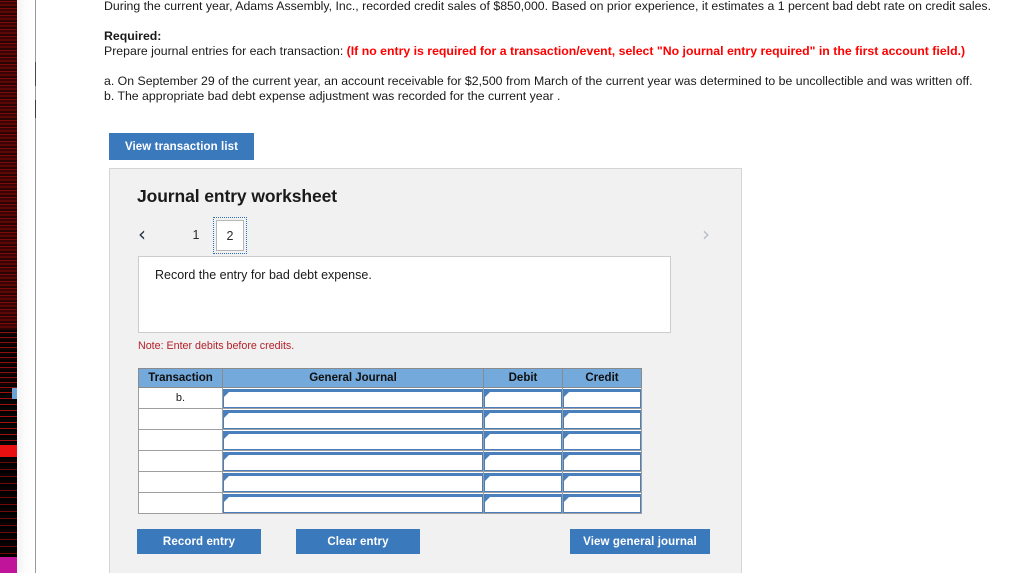  Describe the element at coordinates (216, 346) in the screenshot. I see `debits-before-credits-note: Note: Enter debits before credits.` at that location.